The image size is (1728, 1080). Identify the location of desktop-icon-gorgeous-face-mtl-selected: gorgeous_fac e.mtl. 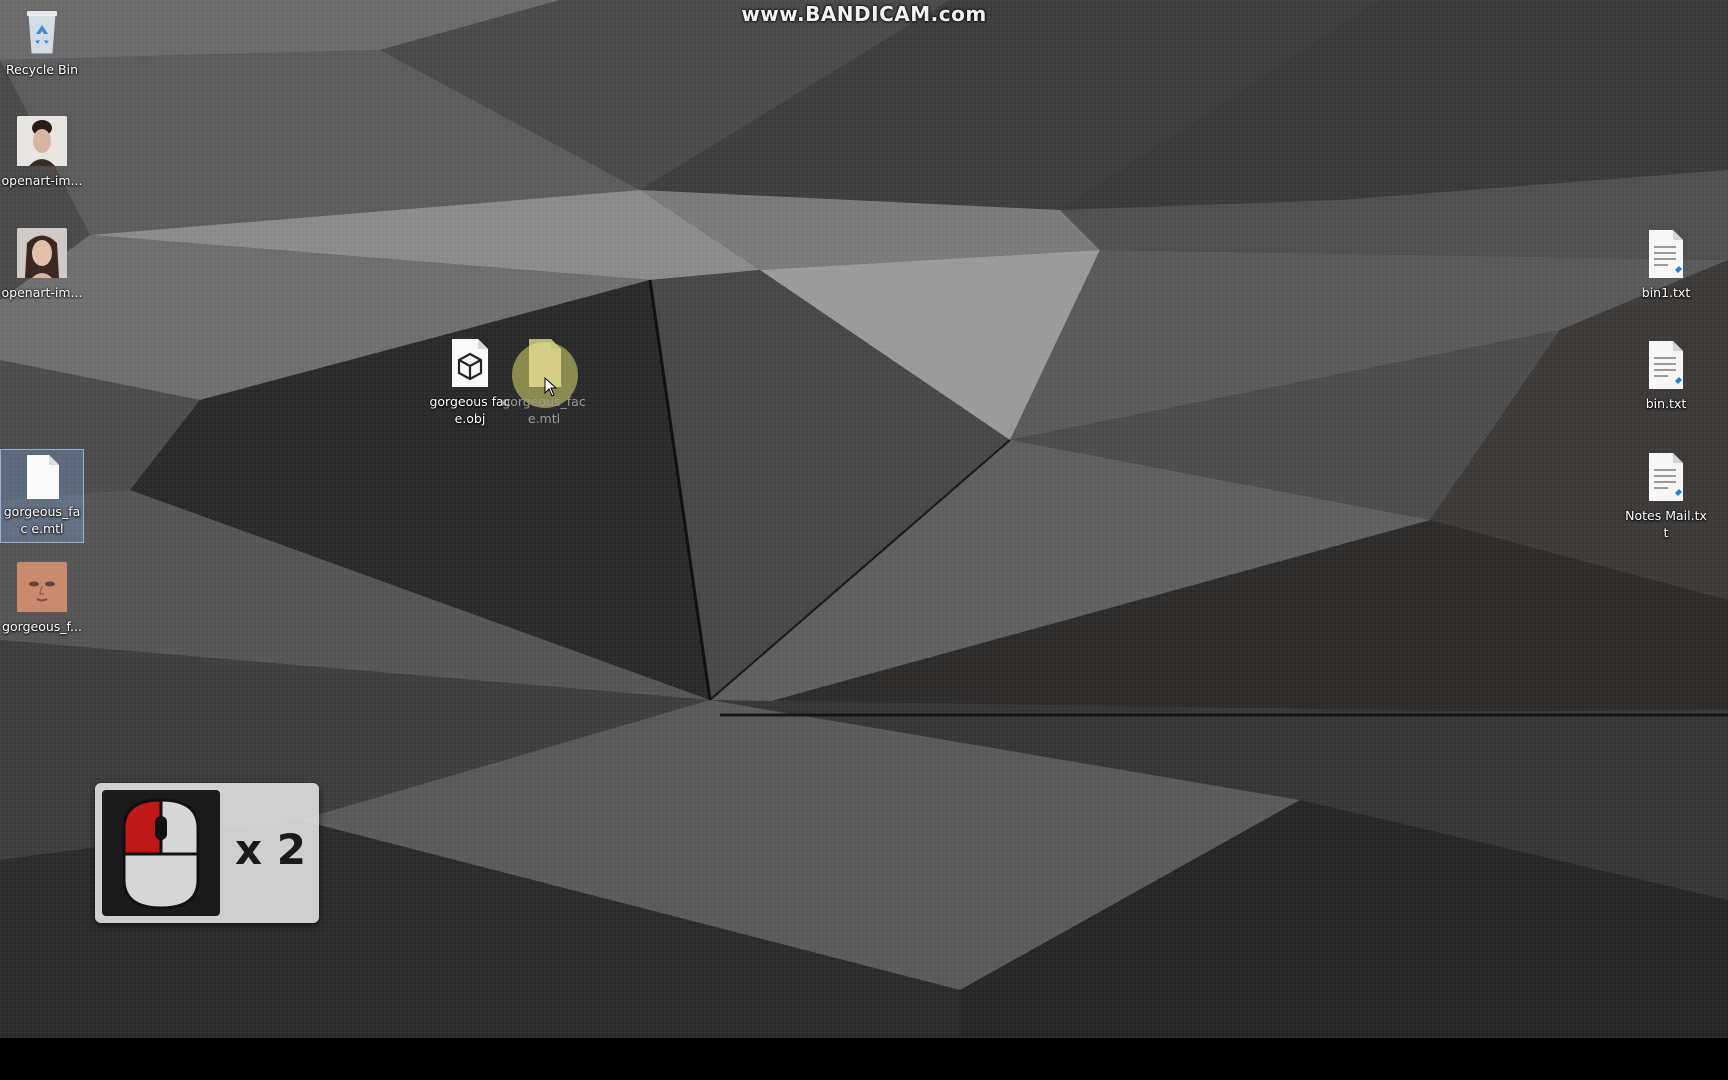
(42, 496).